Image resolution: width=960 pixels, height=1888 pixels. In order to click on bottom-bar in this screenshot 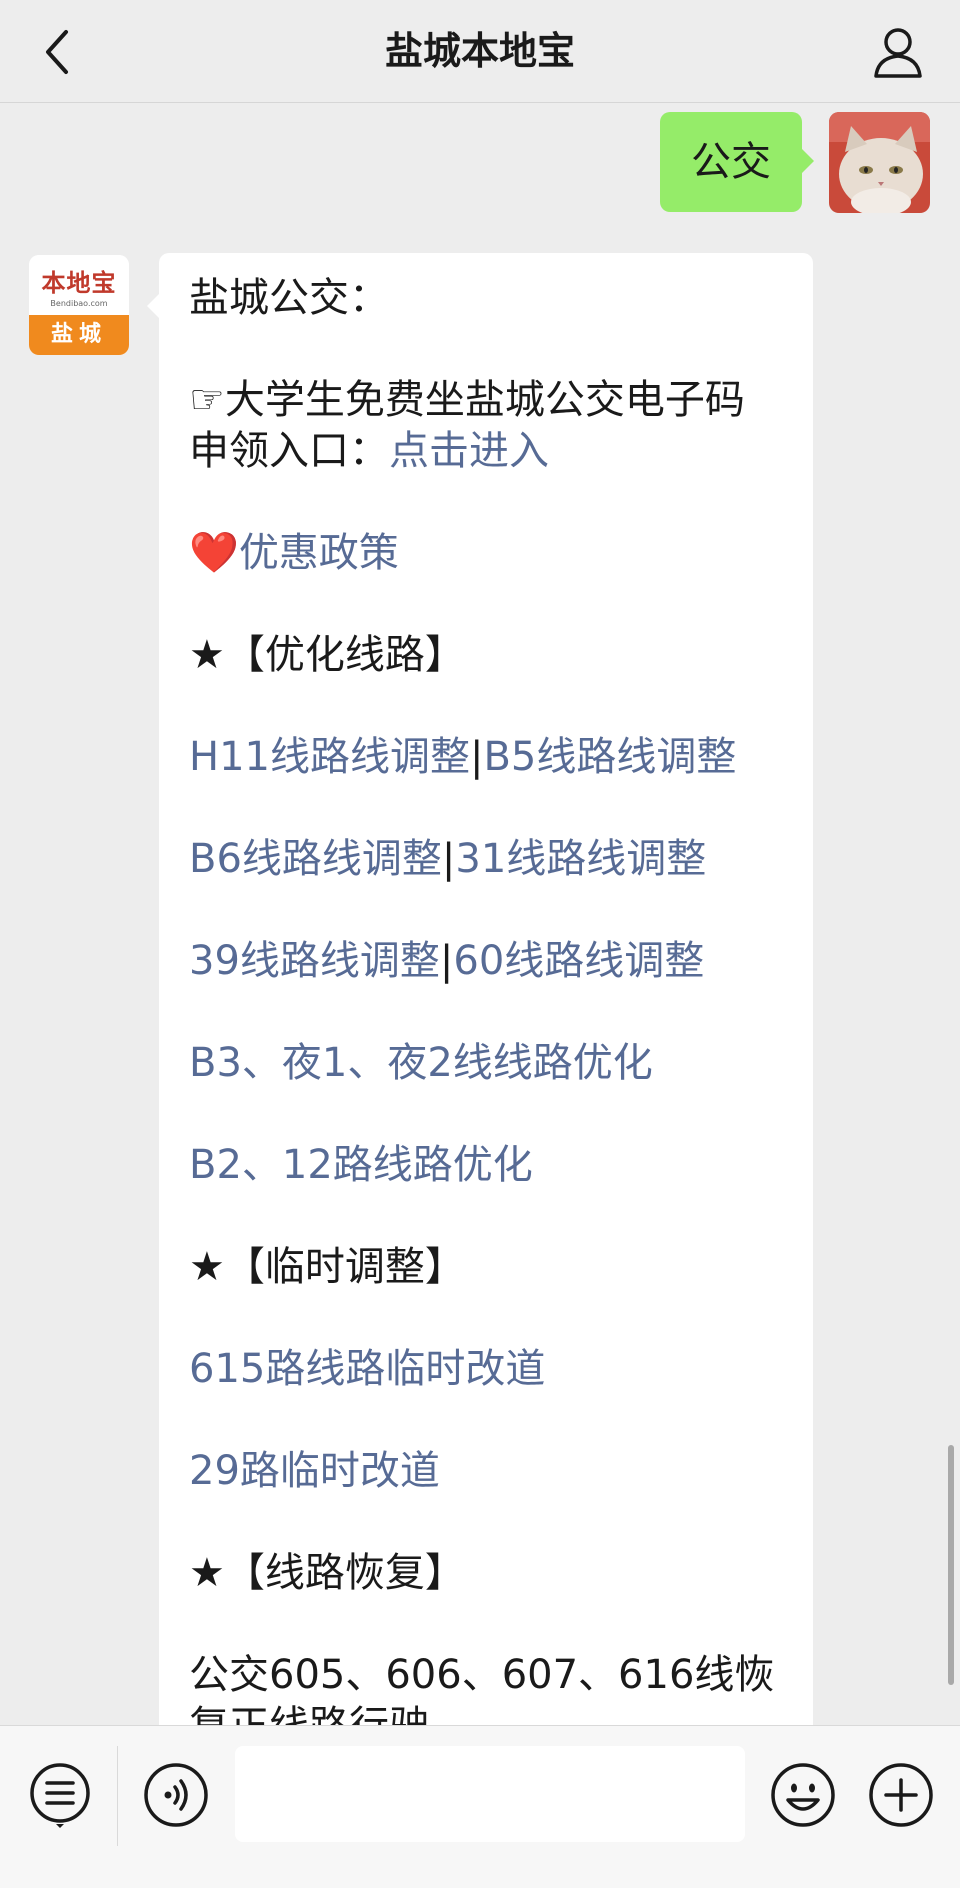, I will do `click(480, 1806)`.